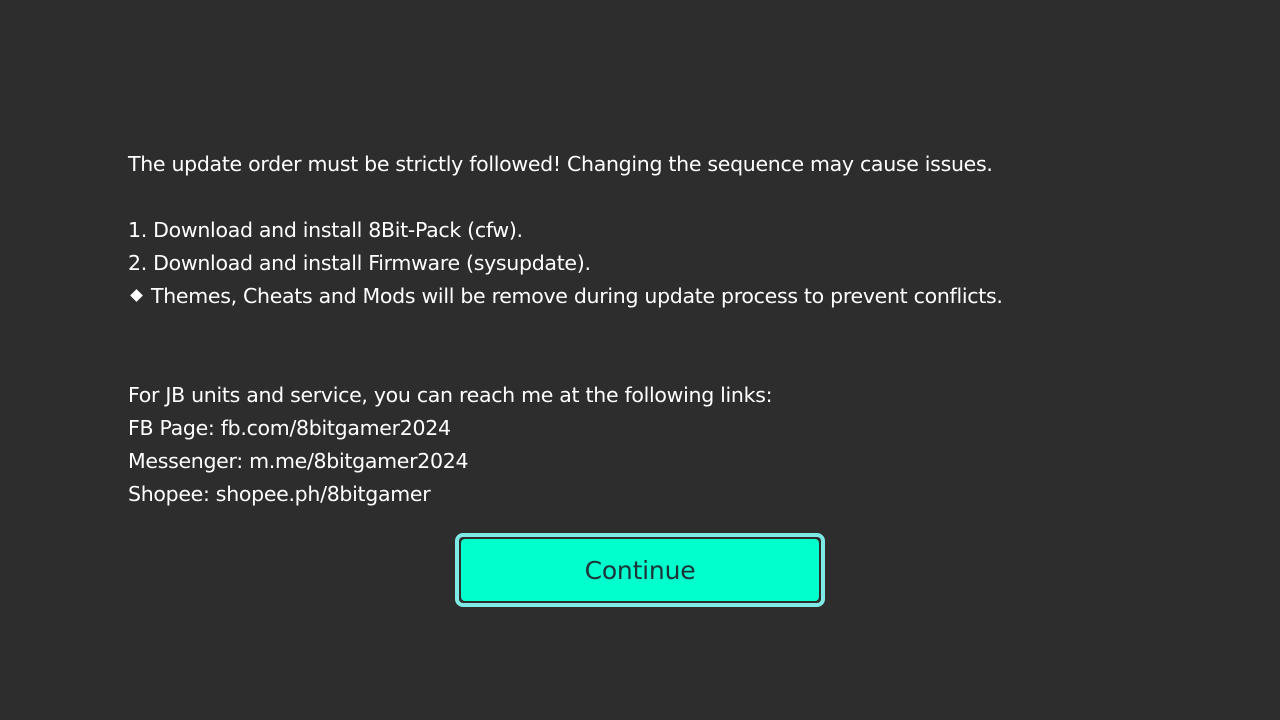 This screenshot has width=1280, height=720. I want to click on continue-button-label: Continue, so click(640, 570).